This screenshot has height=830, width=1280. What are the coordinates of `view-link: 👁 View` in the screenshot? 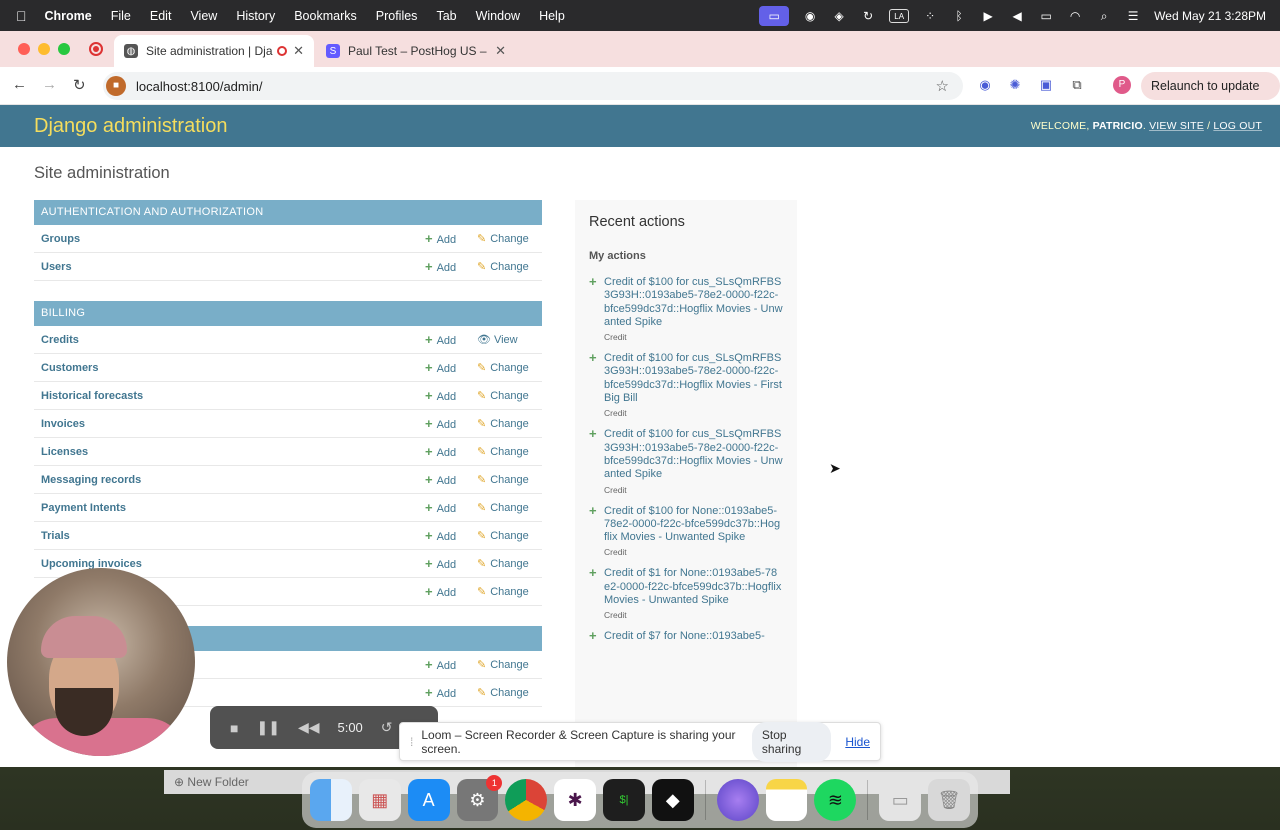 It's located at (497, 339).